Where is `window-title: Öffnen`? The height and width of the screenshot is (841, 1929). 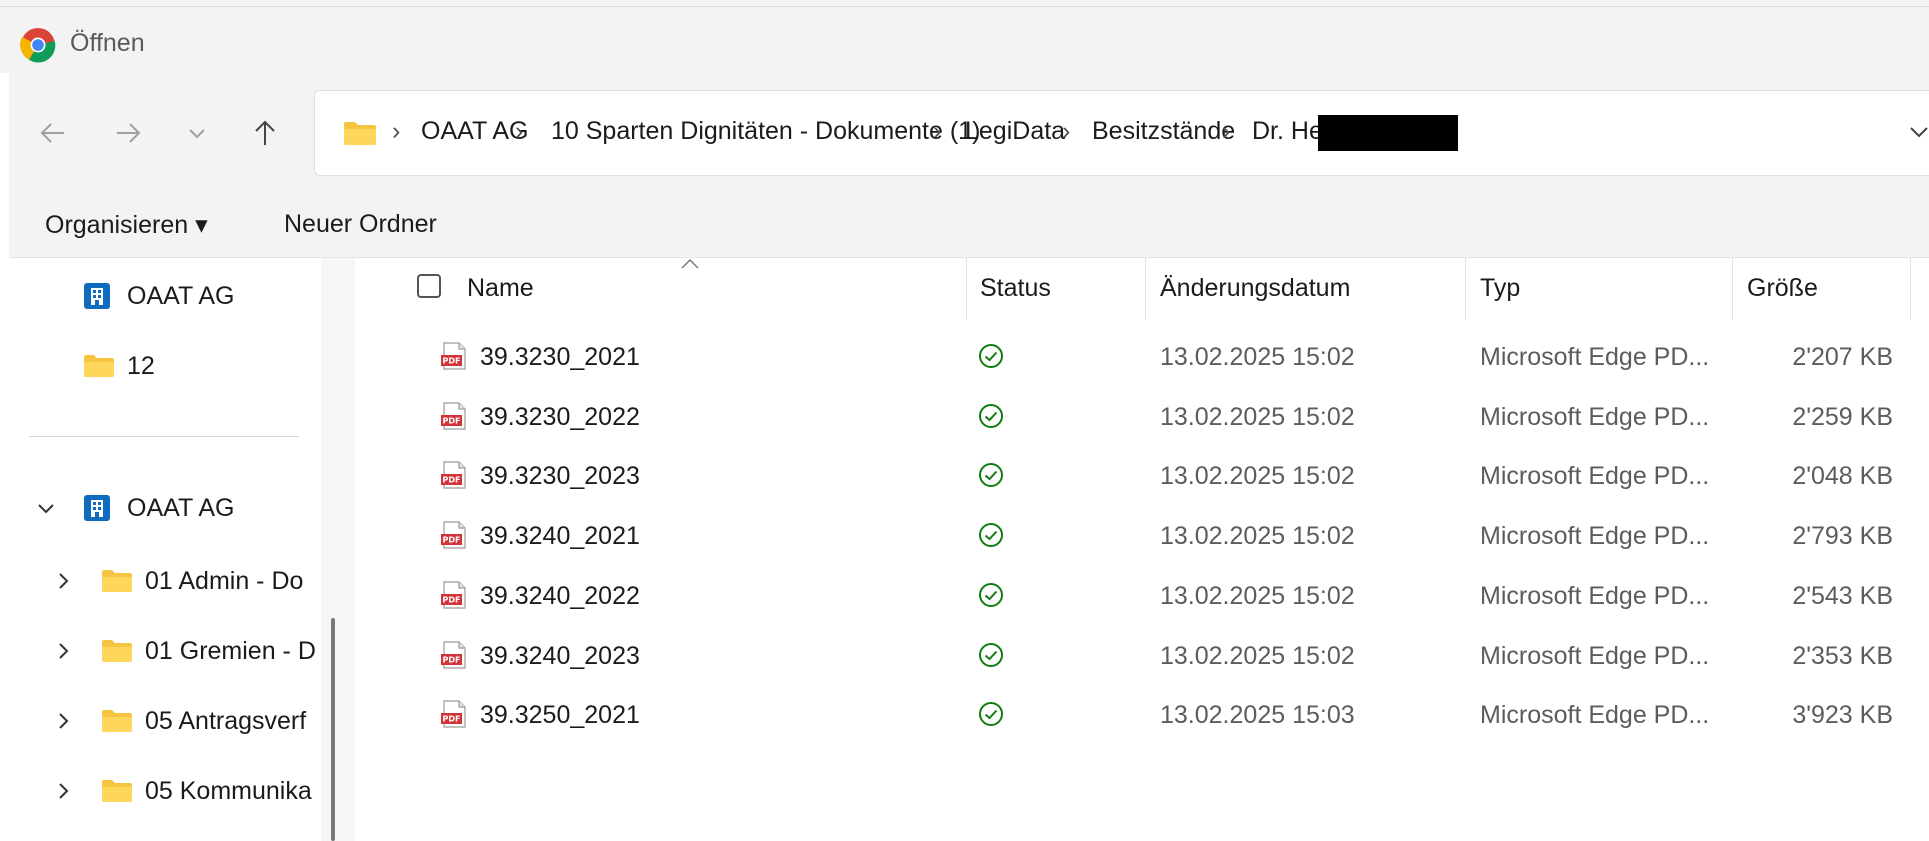
window-title: Öffnen is located at coordinates (107, 43).